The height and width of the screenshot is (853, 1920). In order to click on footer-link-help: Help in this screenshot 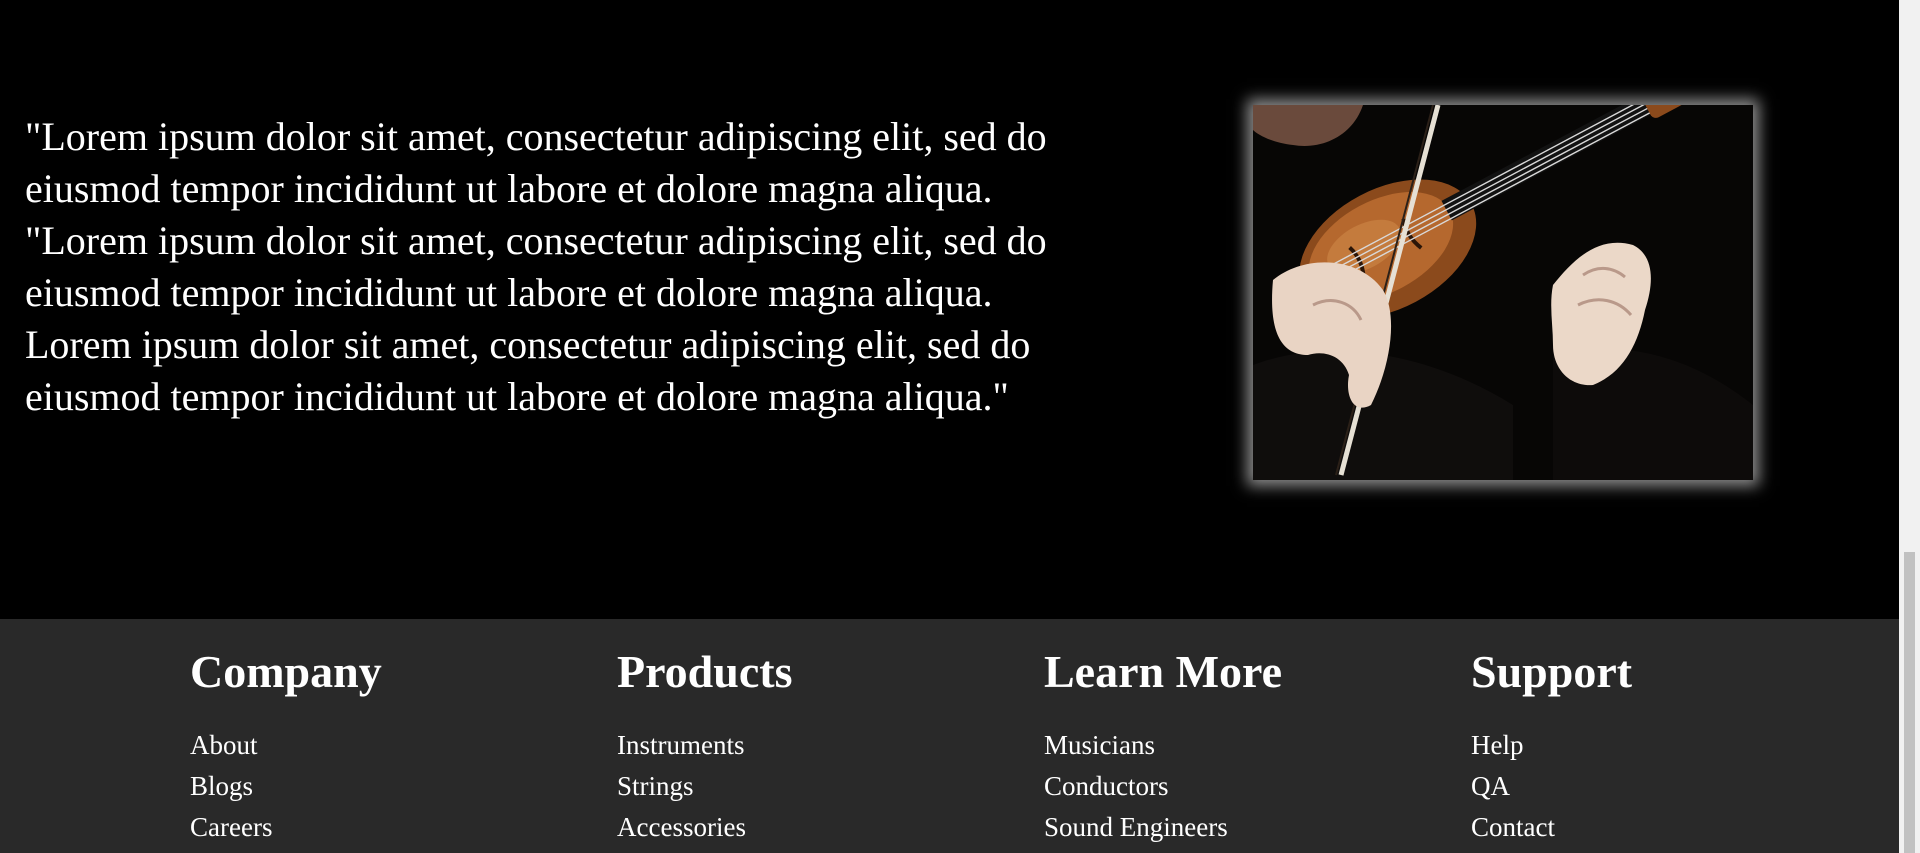, I will do `click(1497, 745)`.